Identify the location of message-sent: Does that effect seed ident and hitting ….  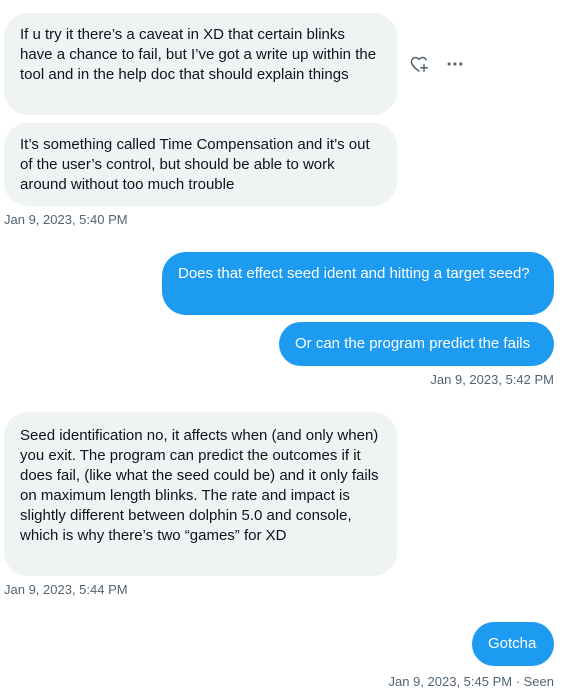
(358, 283).